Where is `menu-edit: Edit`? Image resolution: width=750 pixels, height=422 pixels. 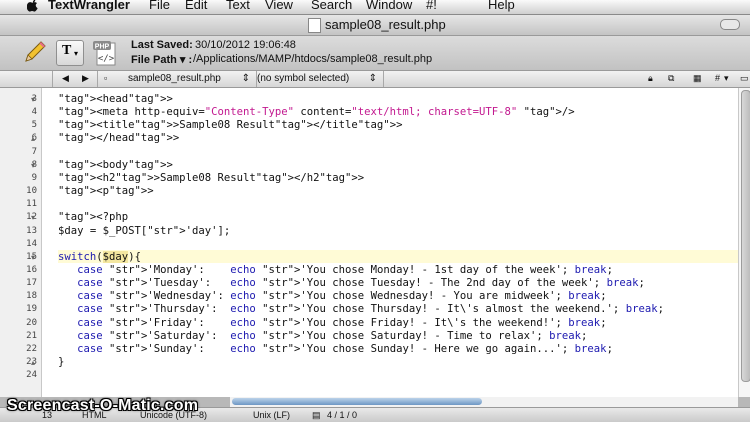 menu-edit: Edit is located at coordinates (196, 6).